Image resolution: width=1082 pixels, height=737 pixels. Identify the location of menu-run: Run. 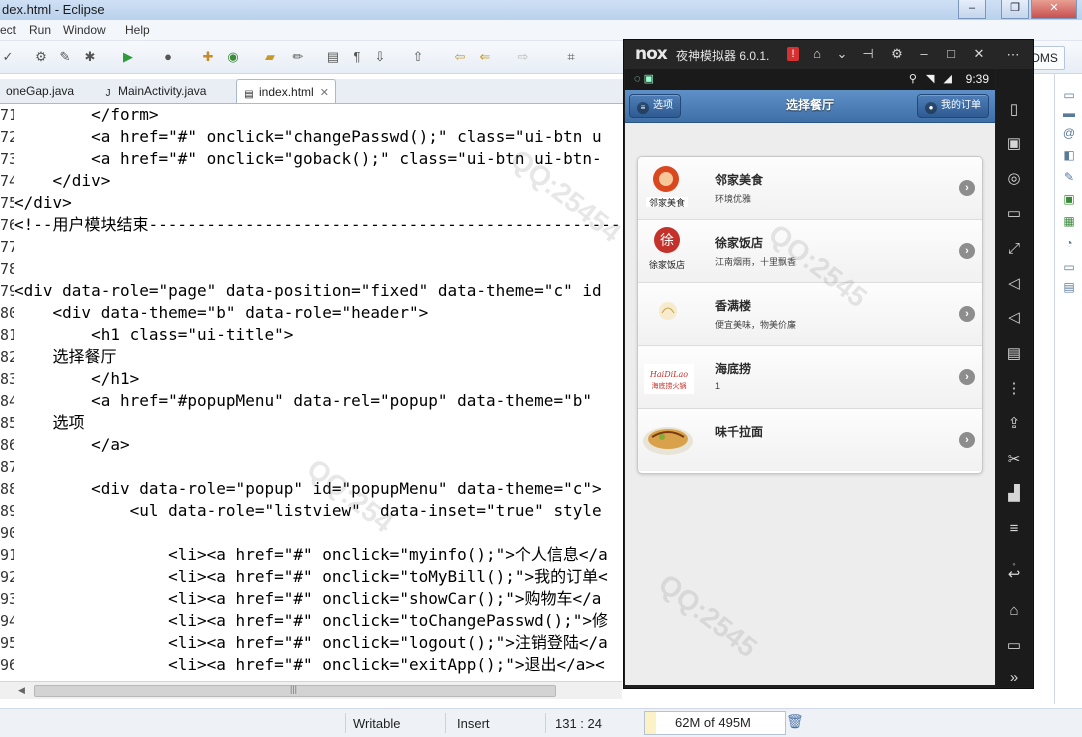
(40, 30).